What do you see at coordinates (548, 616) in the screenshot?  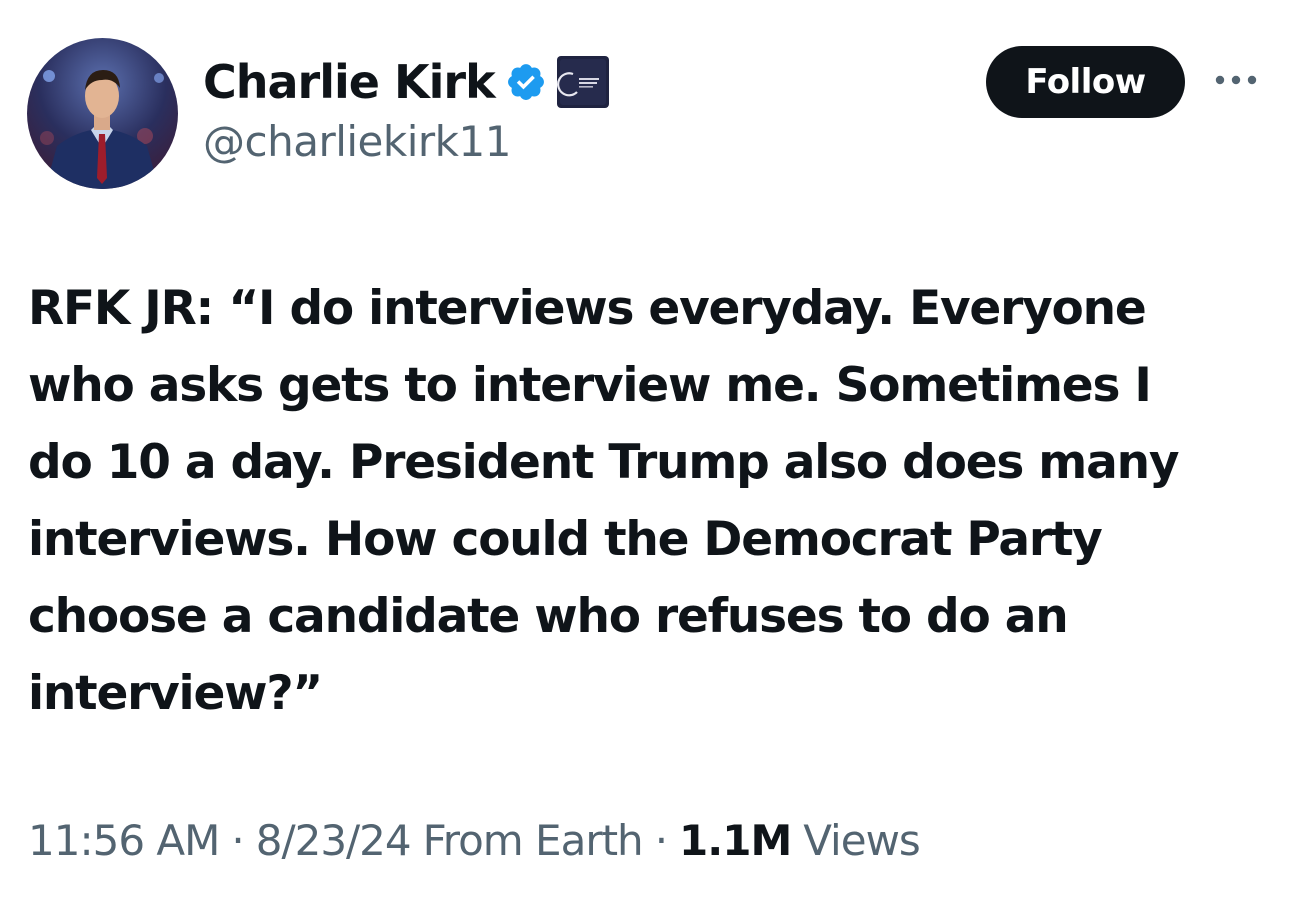 I see `tweet-text-line: choose a candidate who refuses to do an` at bounding box center [548, 616].